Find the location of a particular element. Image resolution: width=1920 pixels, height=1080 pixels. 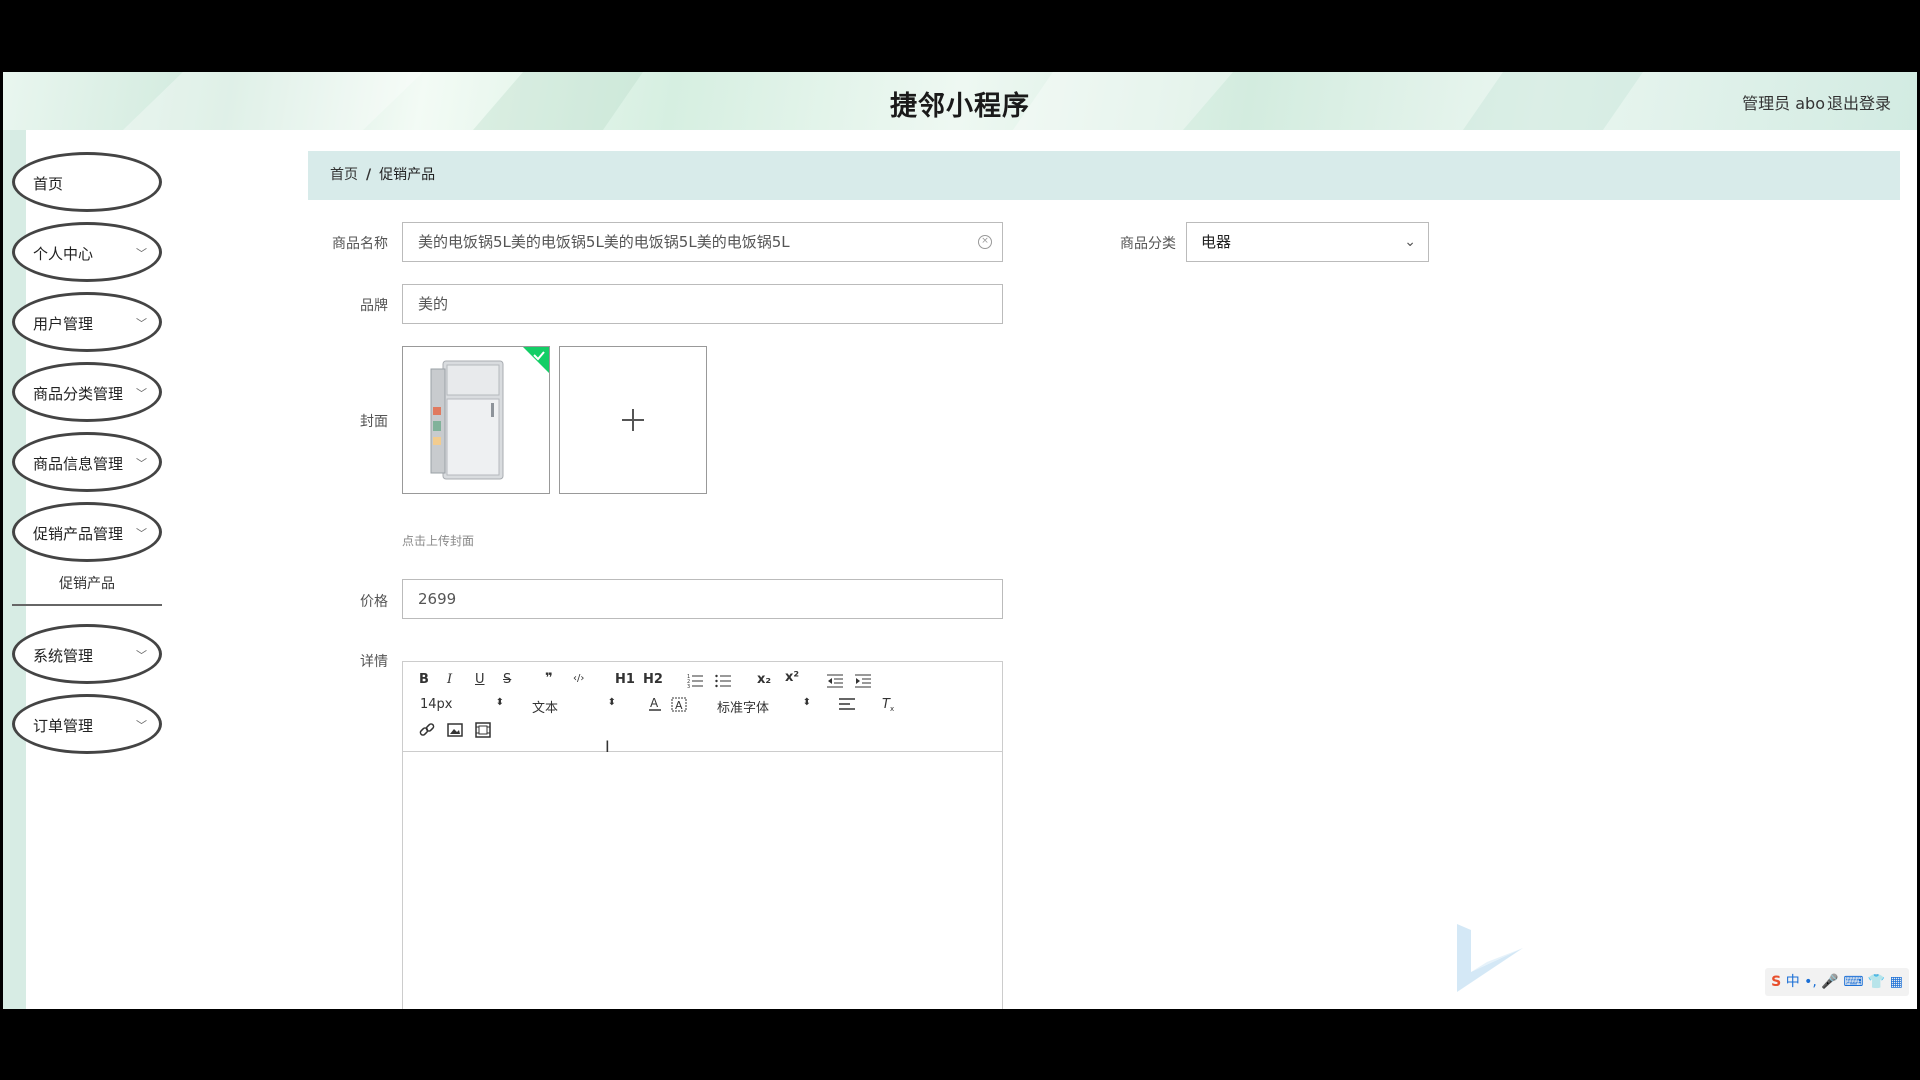

header-bar: 捷邻小程序 管理员 abo 退出登录 is located at coordinates (960, 101).